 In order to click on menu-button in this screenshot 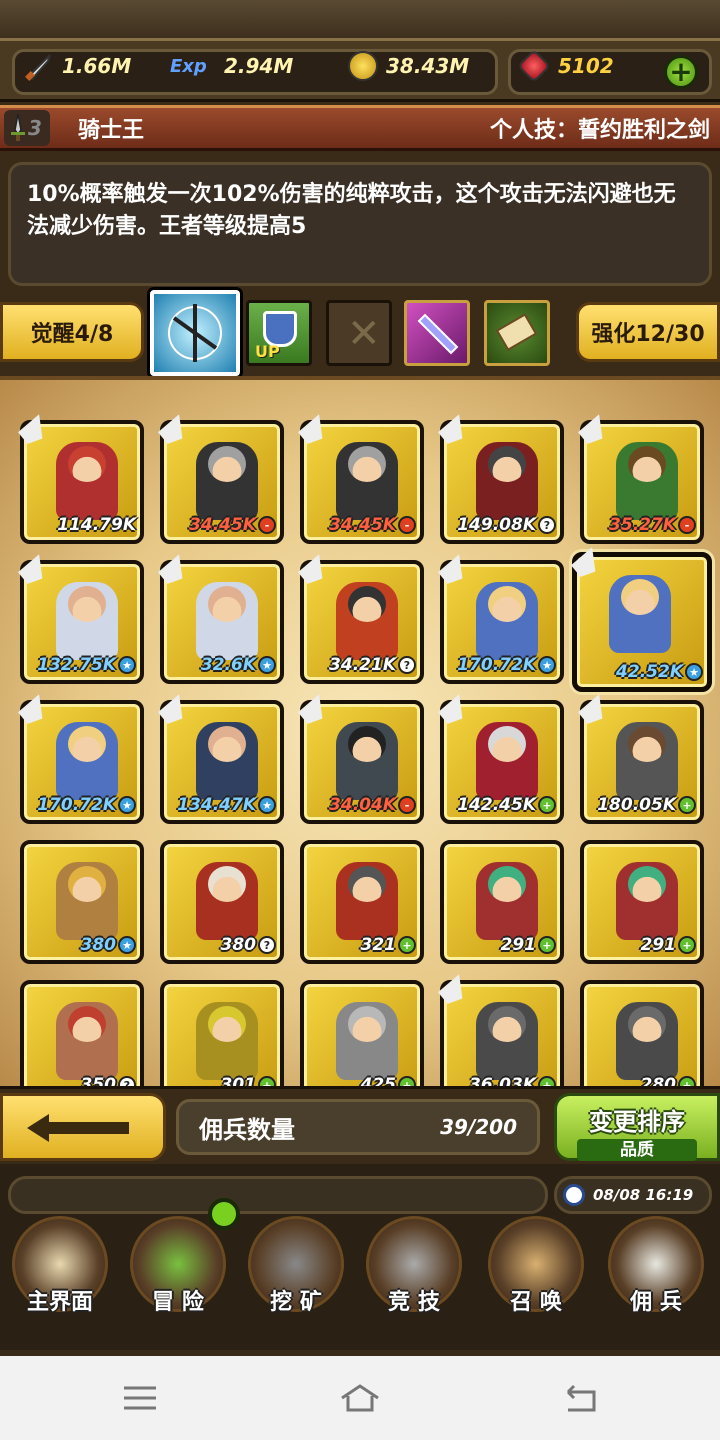, I will do `click(140, 1398)`.